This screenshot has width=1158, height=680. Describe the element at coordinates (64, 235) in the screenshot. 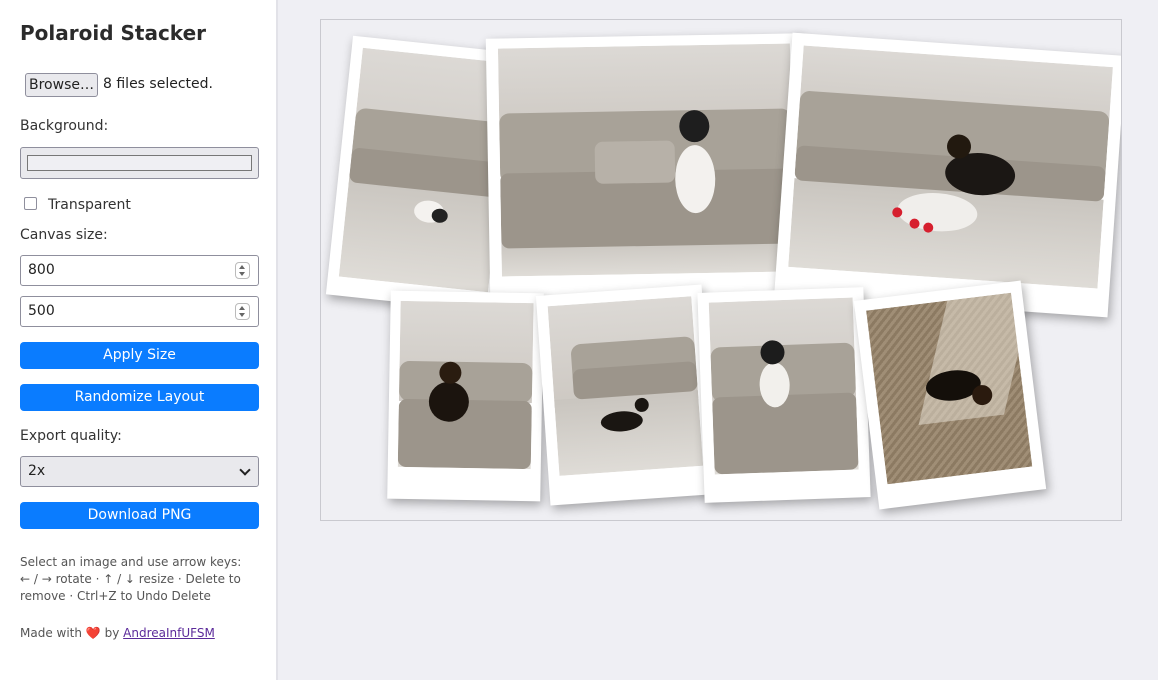

I see `canvas-size-label: Canvas size:` at that location.